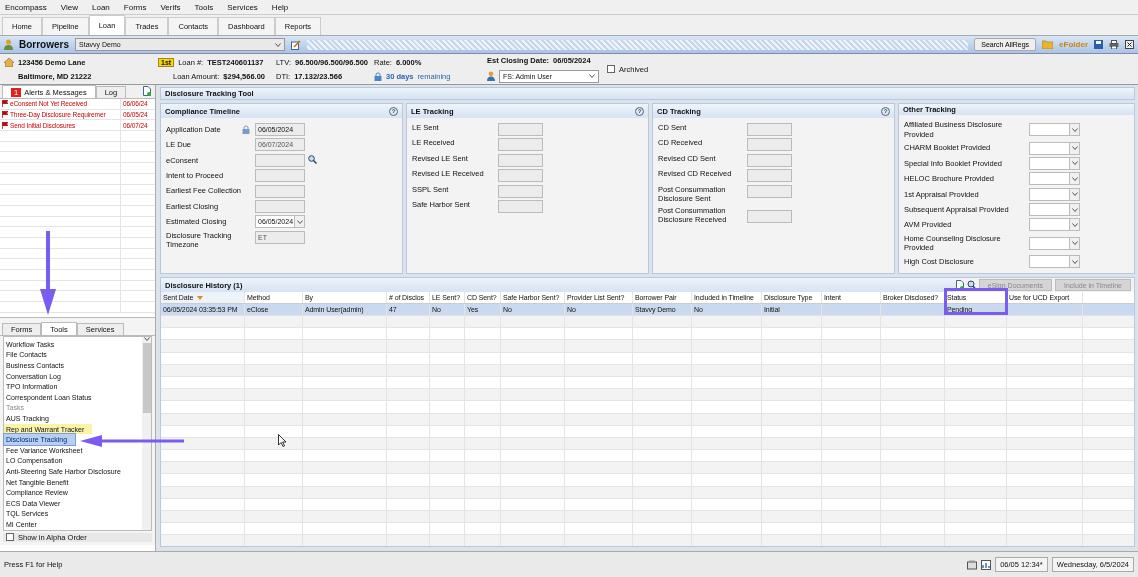 The width and height of the screenshot is (1138, 577). What do you see at coordinates (280, 7) in the screenshot?
I see `menu-item: Help` at bounding box center [280, 7].